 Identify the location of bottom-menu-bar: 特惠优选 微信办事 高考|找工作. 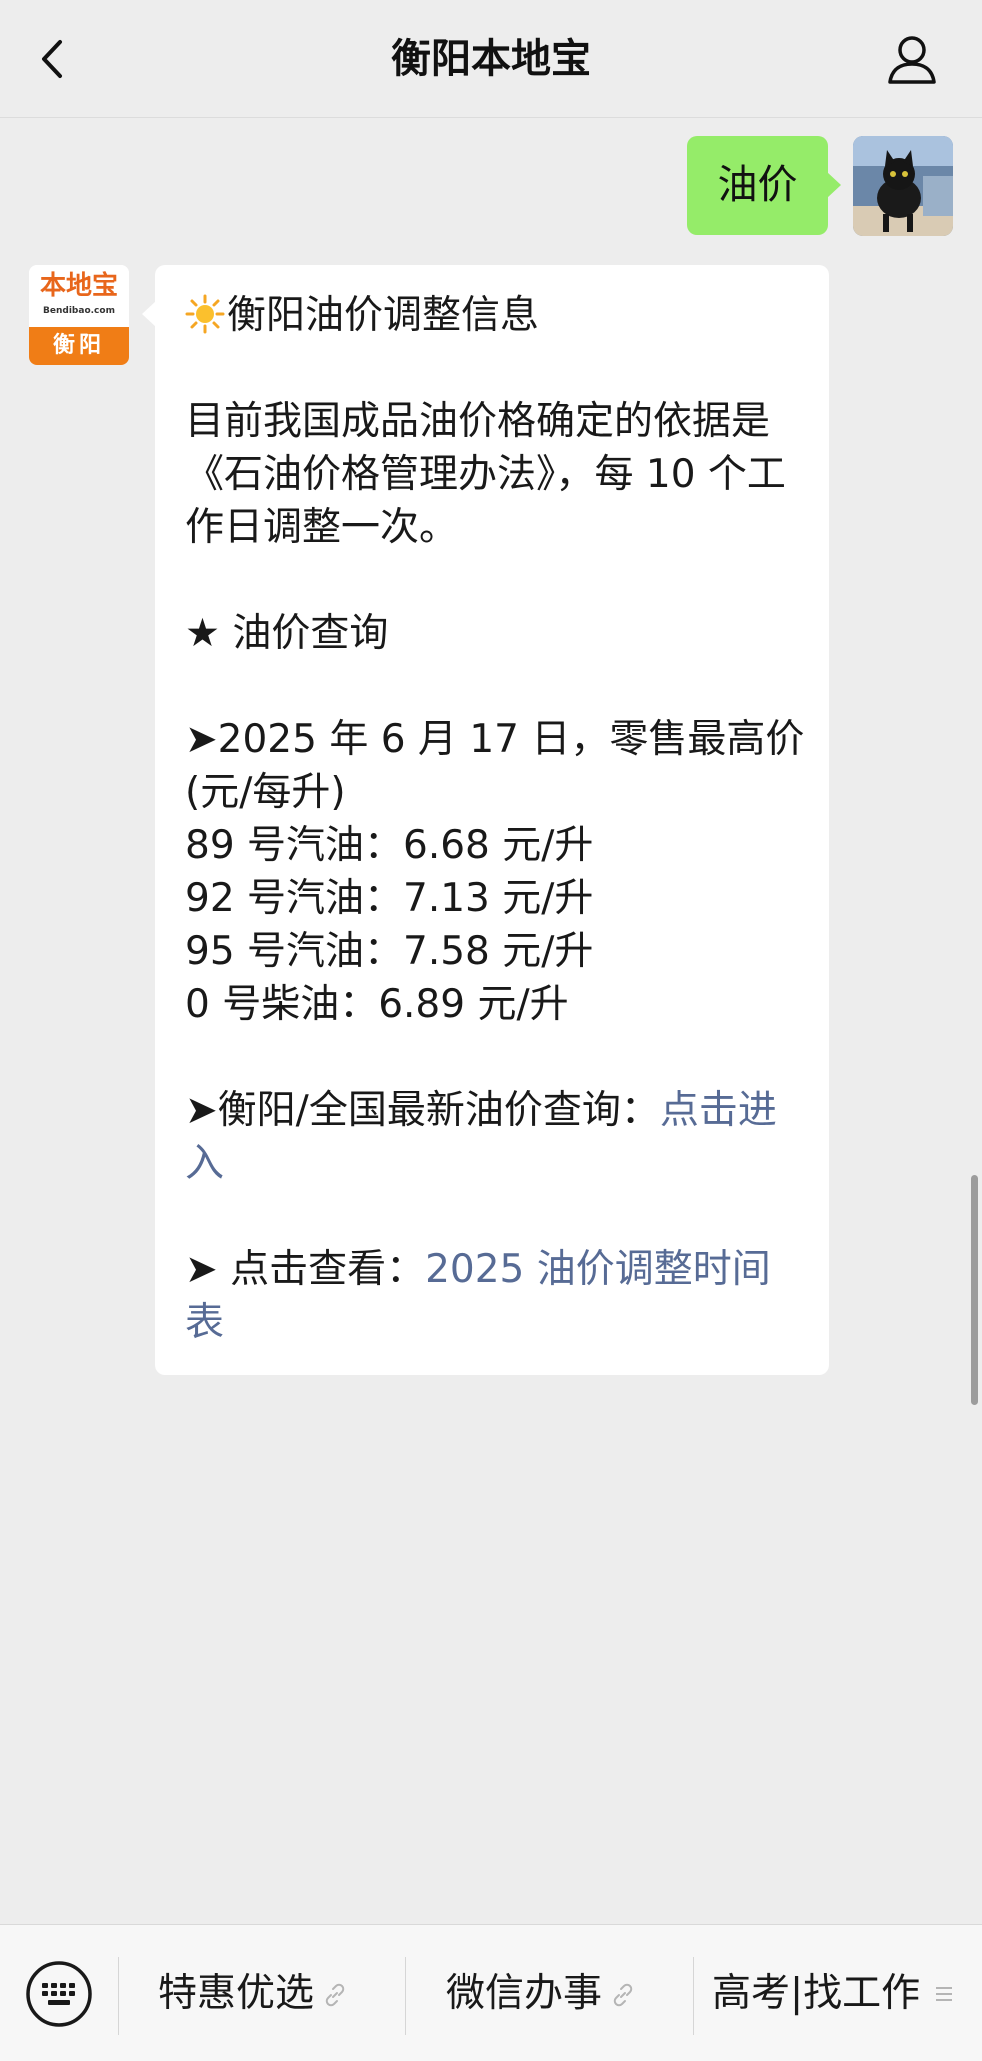
(491, 1992).